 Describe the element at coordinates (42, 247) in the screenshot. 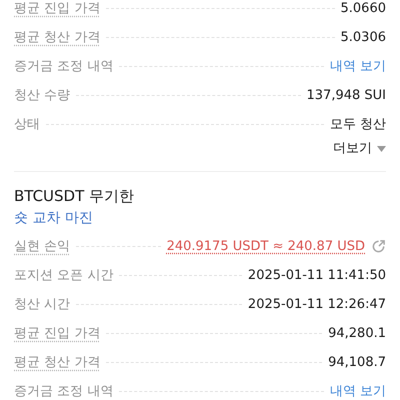

I see `field-label: 실현 손익` at that location.